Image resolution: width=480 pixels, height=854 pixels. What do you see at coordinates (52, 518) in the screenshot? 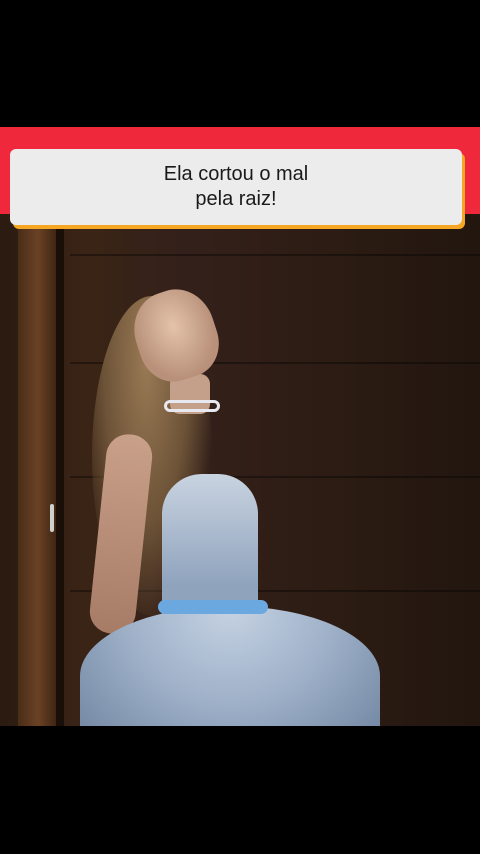
I see `door-hinge` at bounding box center [52, 518].